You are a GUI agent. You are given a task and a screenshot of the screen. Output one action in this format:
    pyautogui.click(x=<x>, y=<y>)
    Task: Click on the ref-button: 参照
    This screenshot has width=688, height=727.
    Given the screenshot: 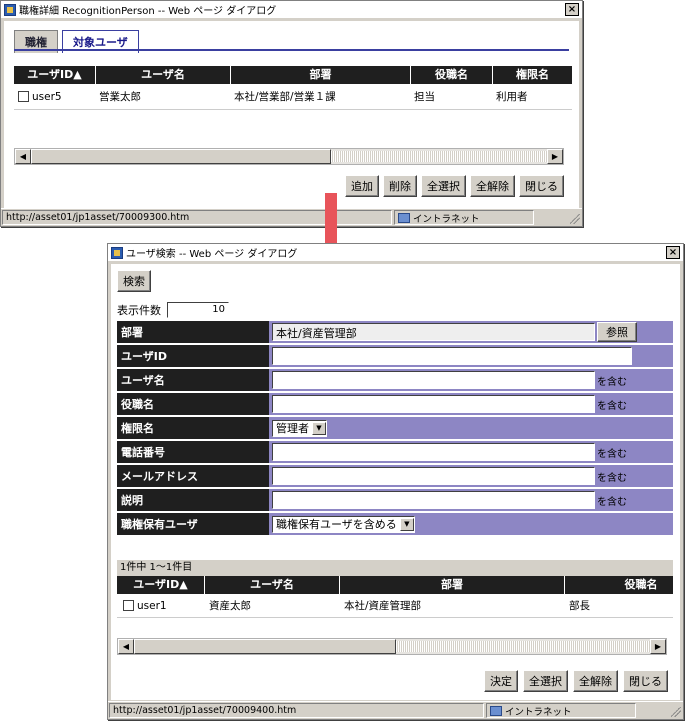 What is the action you would take?
    pyautogui.click(x=617, y=332)
    